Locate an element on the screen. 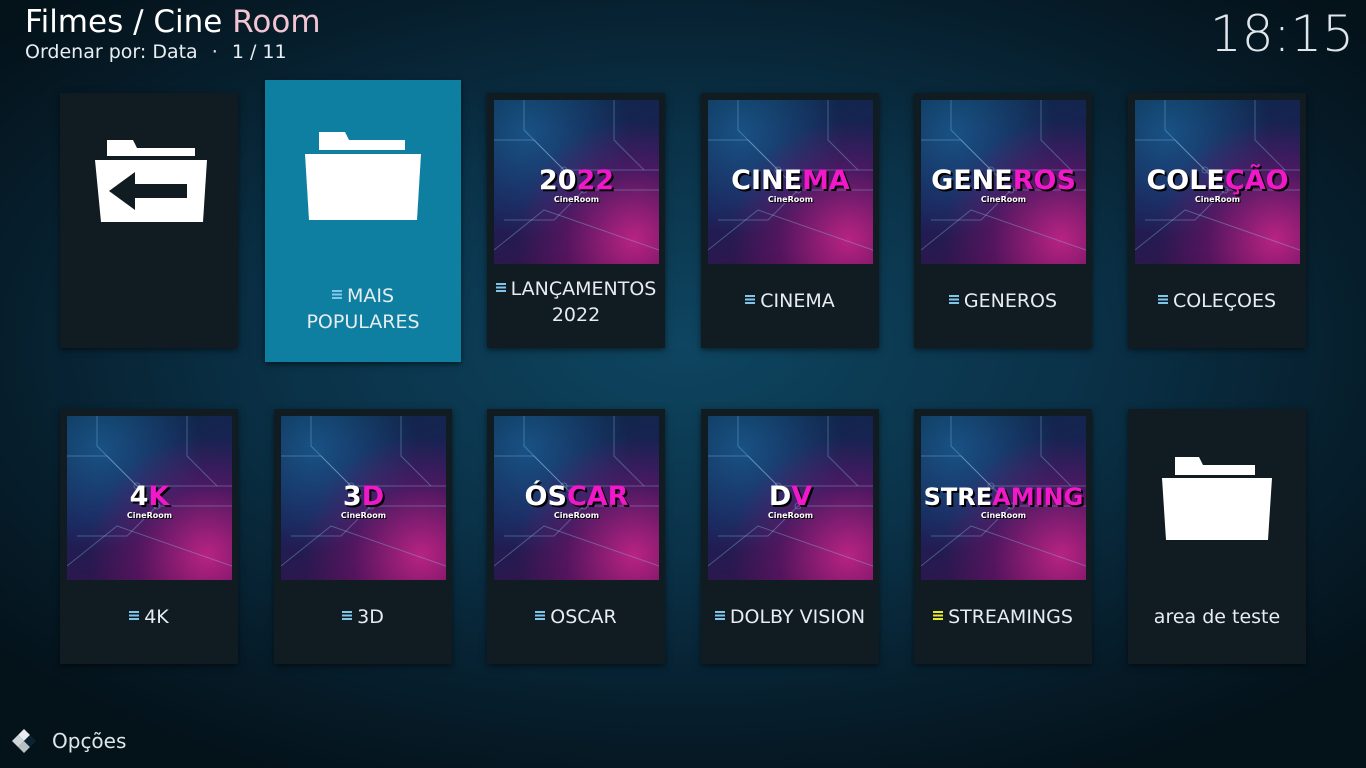 The width and height of the screenshot is (1366, 768). tile-oscar: ÓSCAR CineRoom OSCAR is located at coordinates (576, 536).